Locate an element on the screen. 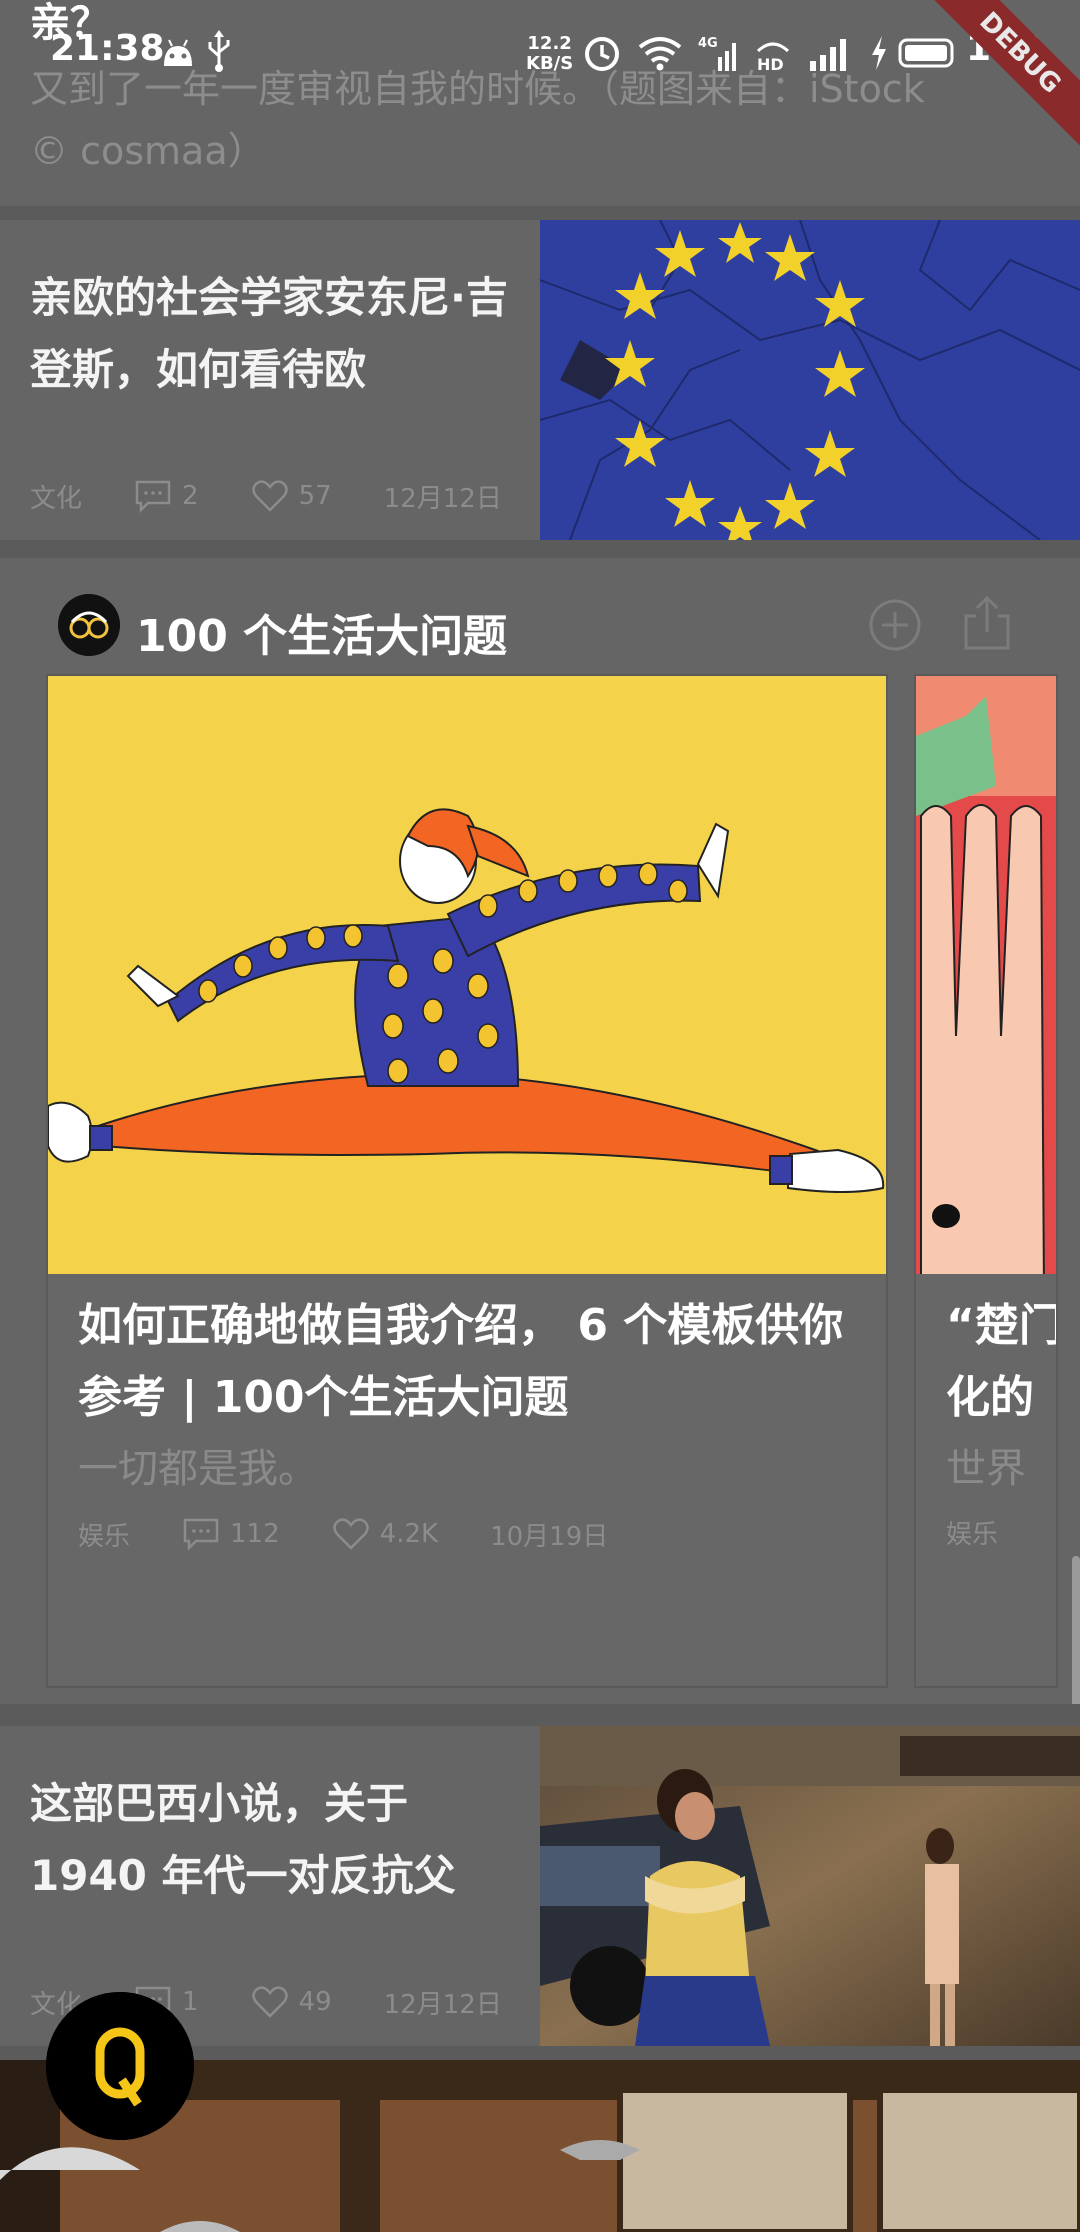 The image size is (1080, 2232). feature-meta: 娱乐 112 4.2K 10月19日 is located at coordinates (348, 1534).